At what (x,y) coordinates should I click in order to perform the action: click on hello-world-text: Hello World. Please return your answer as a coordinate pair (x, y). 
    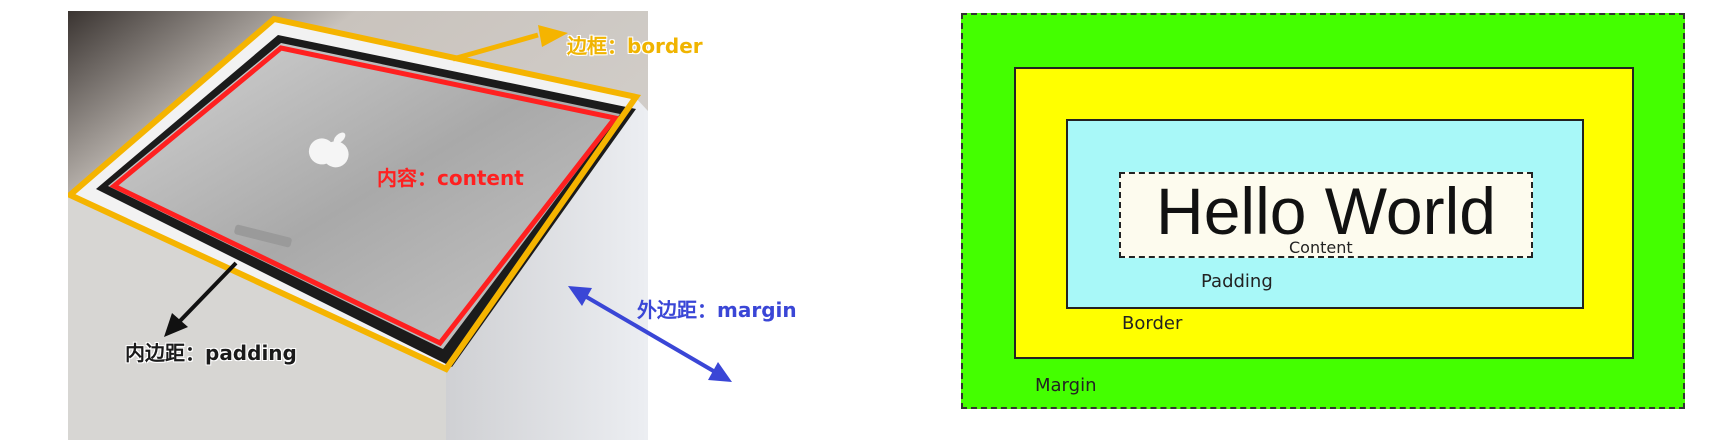
    Looking at the image, I should click on (1326, 211).